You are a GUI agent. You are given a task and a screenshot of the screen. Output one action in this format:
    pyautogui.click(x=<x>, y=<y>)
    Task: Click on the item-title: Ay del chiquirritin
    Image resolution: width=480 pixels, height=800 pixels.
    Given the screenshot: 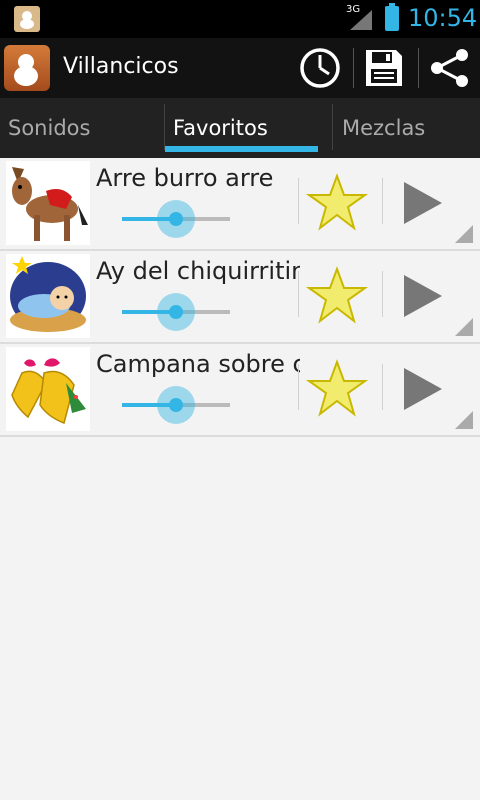 What is the action you would take?
    pyautogui.click(x=198, y=271)
    